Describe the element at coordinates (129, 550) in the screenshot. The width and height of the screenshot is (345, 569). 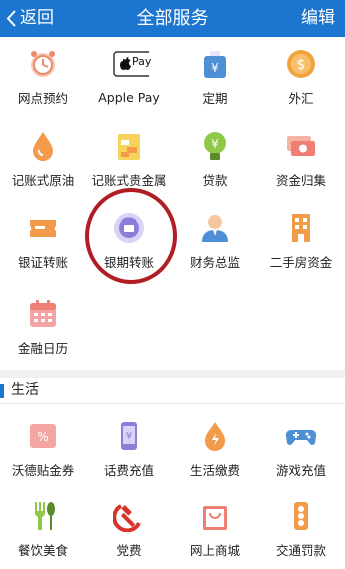
I see `service-label: 党费` at that location.